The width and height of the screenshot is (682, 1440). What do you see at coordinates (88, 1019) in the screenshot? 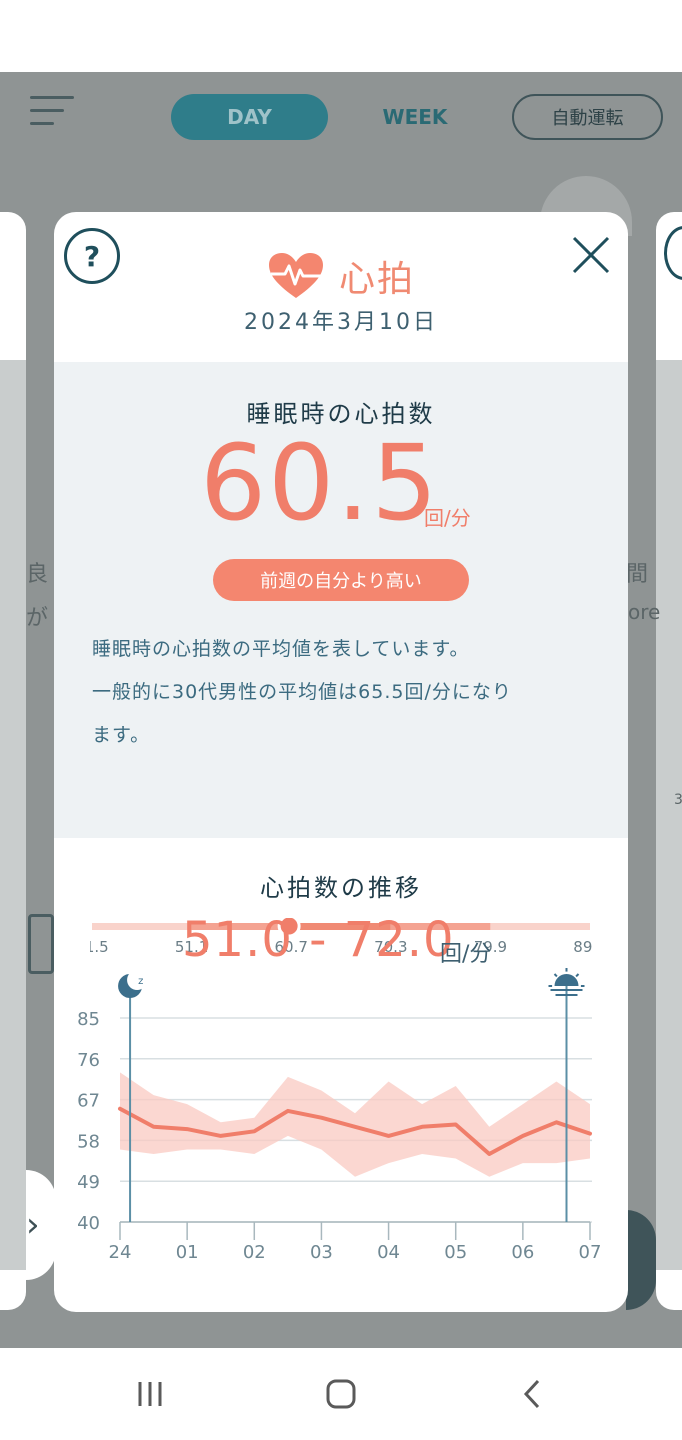
I see `y-tick-label: 85` at bounding box center [88, 1019].